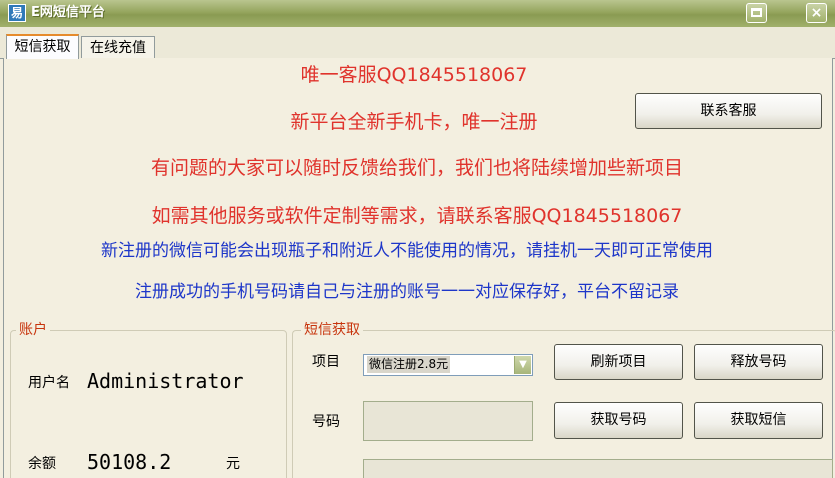 The width and height of the screenshot is (835, 478). What do you see at coordinates (165, 381) in the screenshot?
I see `username-value: Administrator` at bounding box center [165, 381].